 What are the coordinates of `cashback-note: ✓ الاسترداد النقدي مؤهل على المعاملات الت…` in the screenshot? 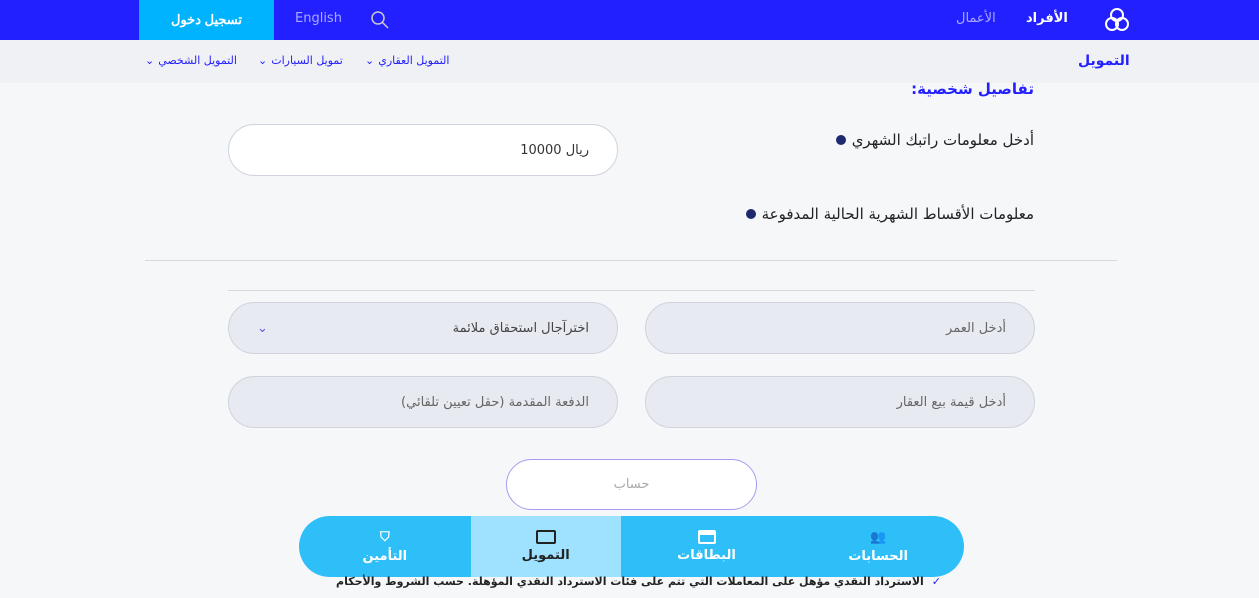 It's located at (638, 581).